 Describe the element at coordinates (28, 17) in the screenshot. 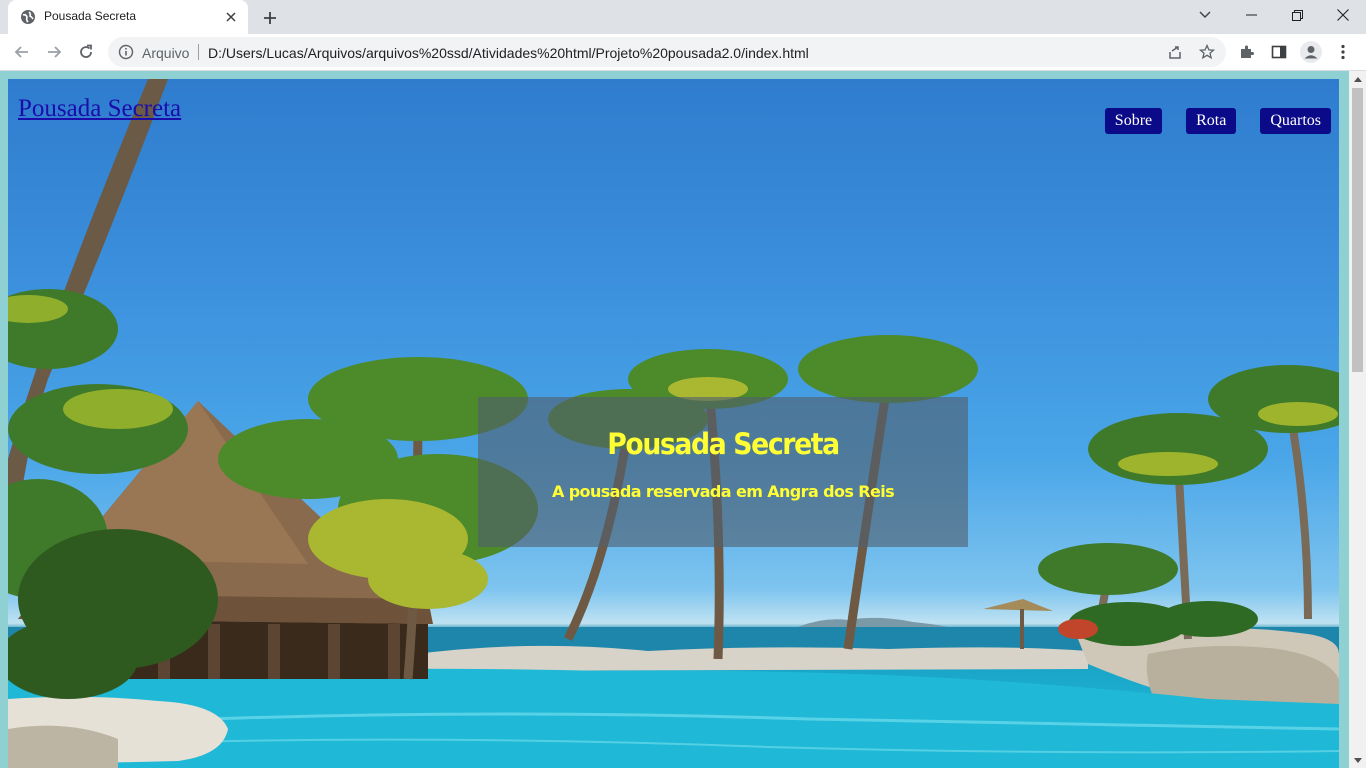

I see `globe-icon` at that location.